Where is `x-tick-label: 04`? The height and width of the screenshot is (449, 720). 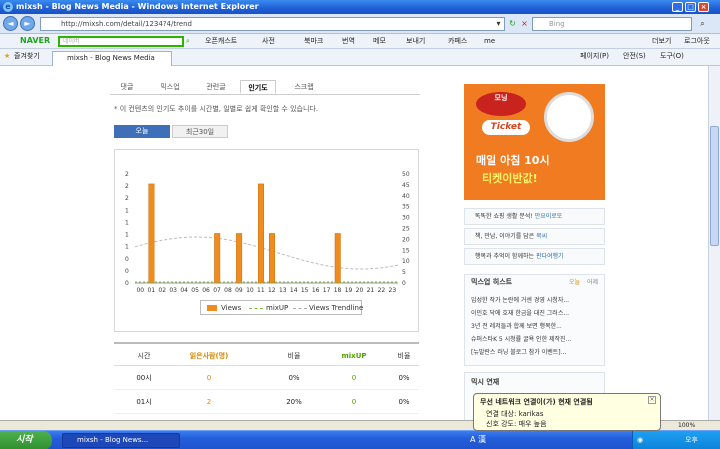 x-tick-label: 04 is located at coordinates (184, 290).